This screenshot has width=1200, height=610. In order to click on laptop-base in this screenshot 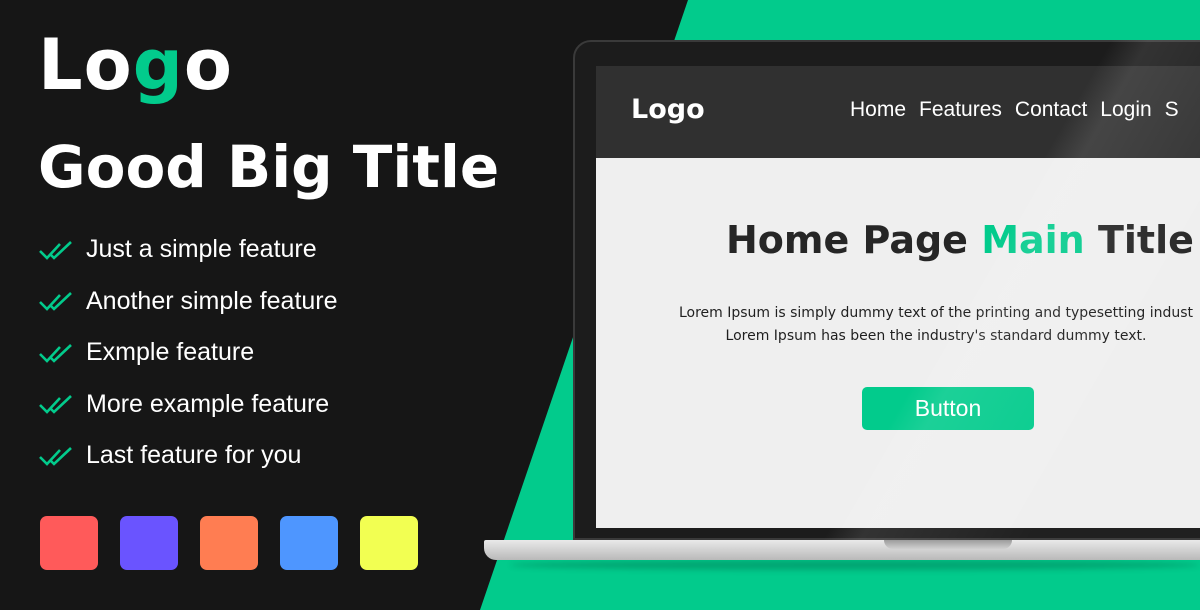, I will do `click(842, 550)`.